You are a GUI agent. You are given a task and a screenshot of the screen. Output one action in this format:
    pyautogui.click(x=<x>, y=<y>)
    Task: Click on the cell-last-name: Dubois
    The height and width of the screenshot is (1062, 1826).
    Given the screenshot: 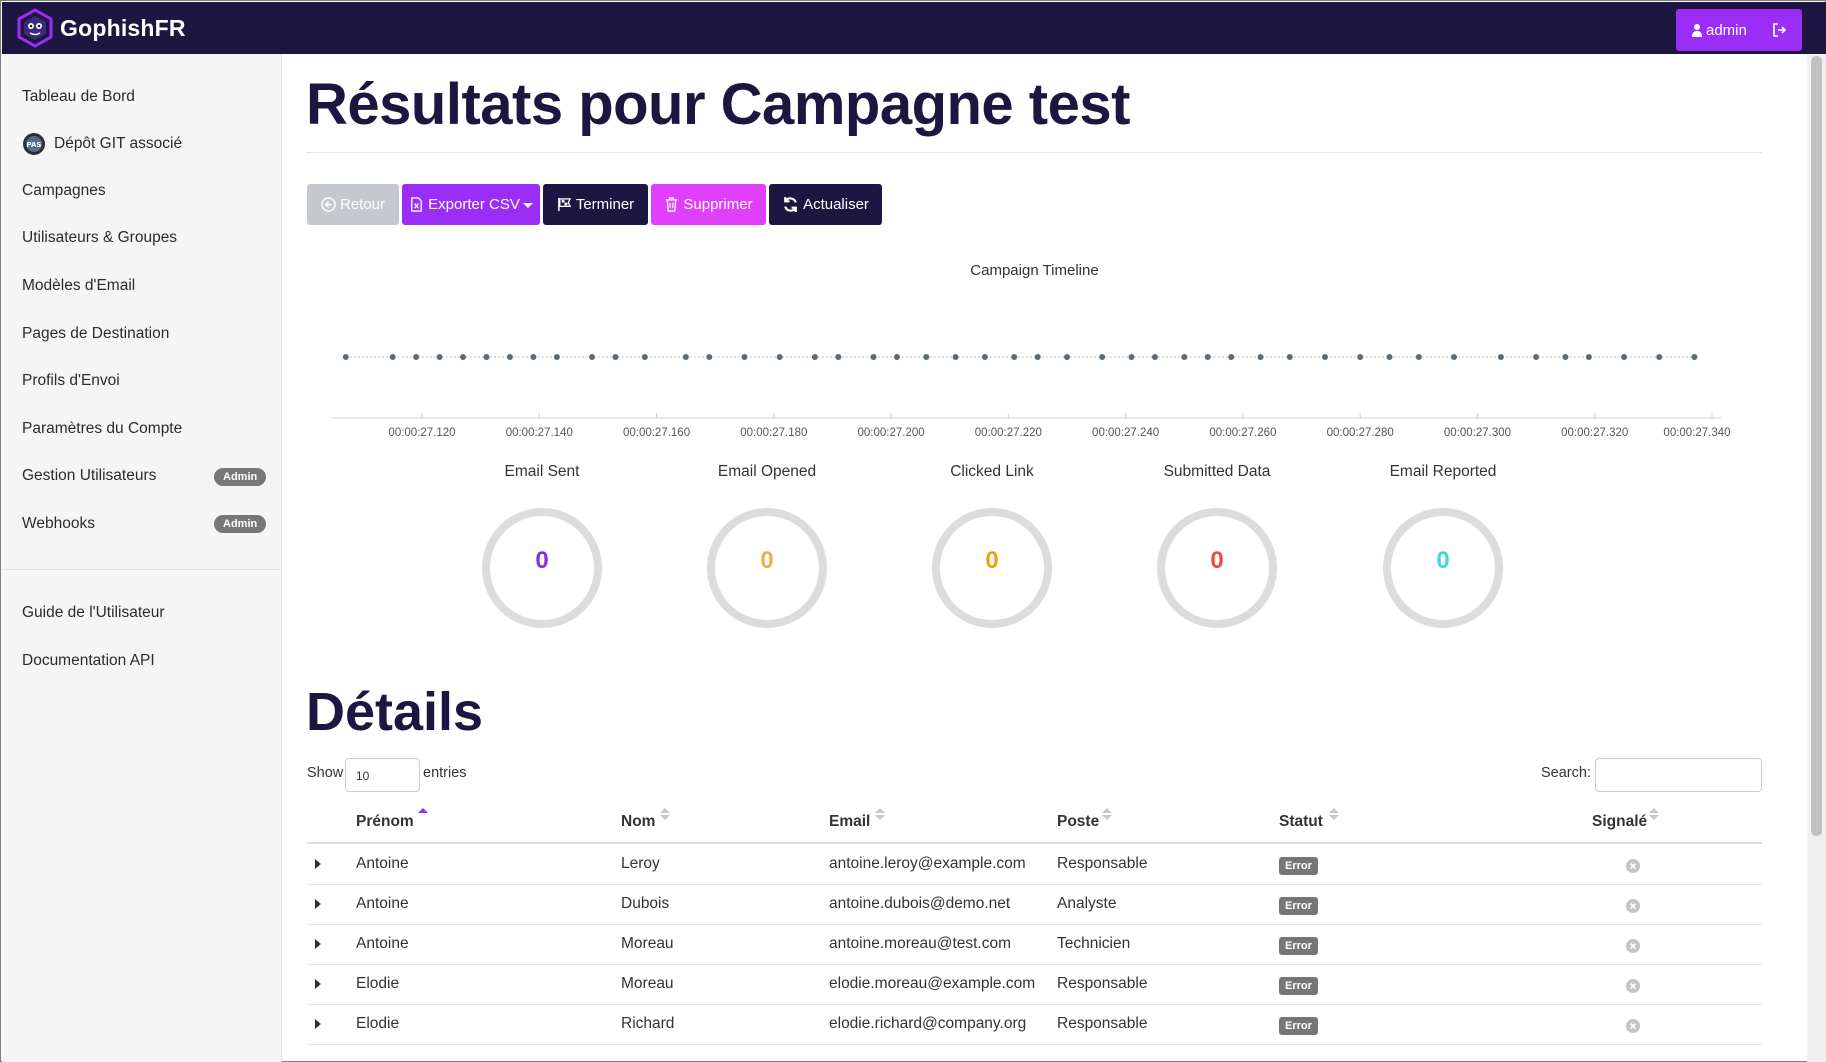 What is the action you would take?
    pyautogui.click(x=645, y=903)
    